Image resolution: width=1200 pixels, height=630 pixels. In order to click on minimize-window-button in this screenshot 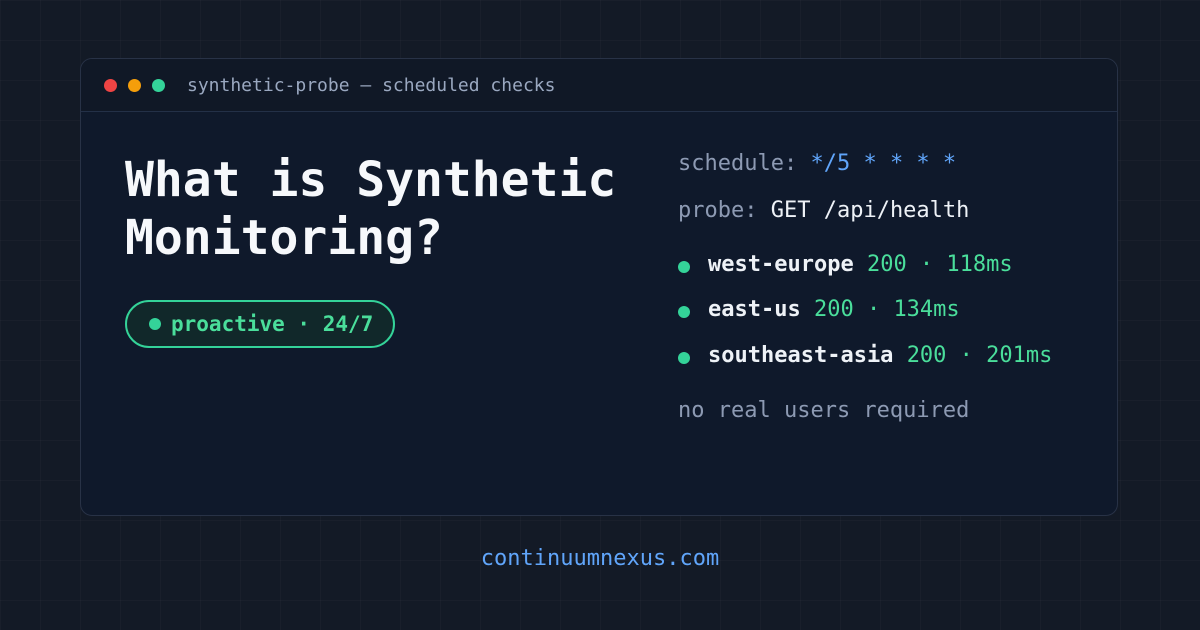, I will do `click(134, 85)`.